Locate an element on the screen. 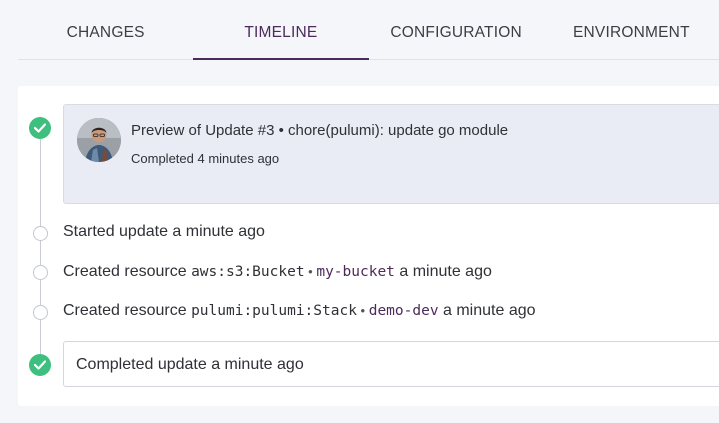 Image resolution: width=719 pixels, height=423 pixels. tab-configuration: CONFIGURATION is located at coordinates (456, 29).